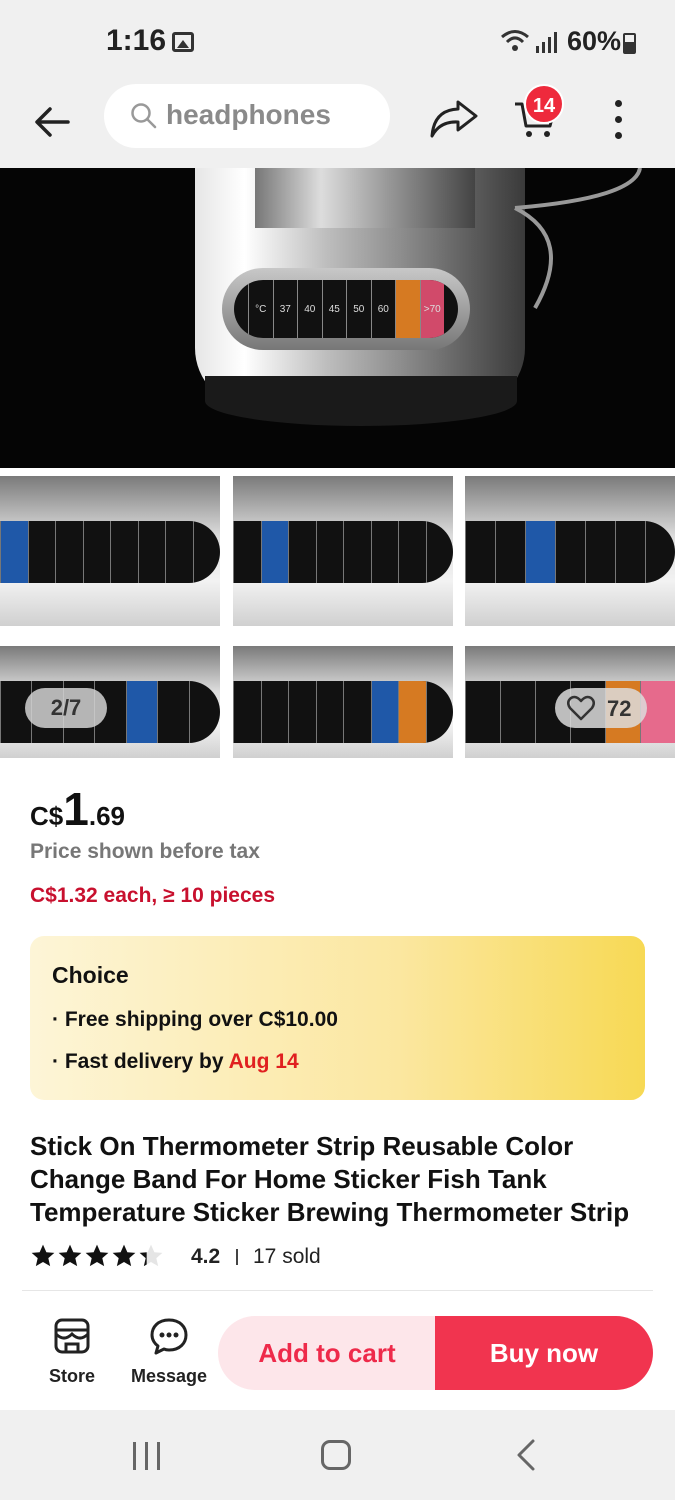  What do you see at coordinates (195, 1019) in the screenshot?
I see `free-shipping-line: · Free shipping over C$10.00` at bounding box center [195, 1019].